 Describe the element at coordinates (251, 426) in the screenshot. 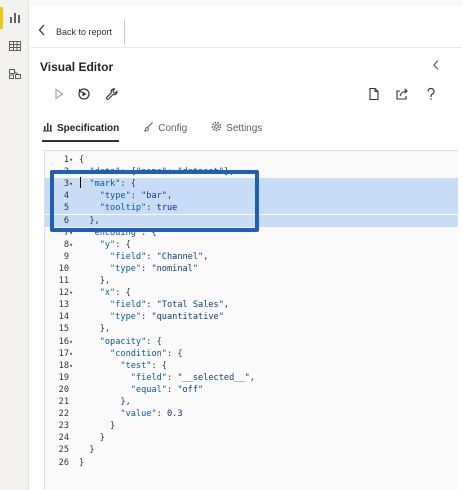

I see `code-line: 23 }` at that location.